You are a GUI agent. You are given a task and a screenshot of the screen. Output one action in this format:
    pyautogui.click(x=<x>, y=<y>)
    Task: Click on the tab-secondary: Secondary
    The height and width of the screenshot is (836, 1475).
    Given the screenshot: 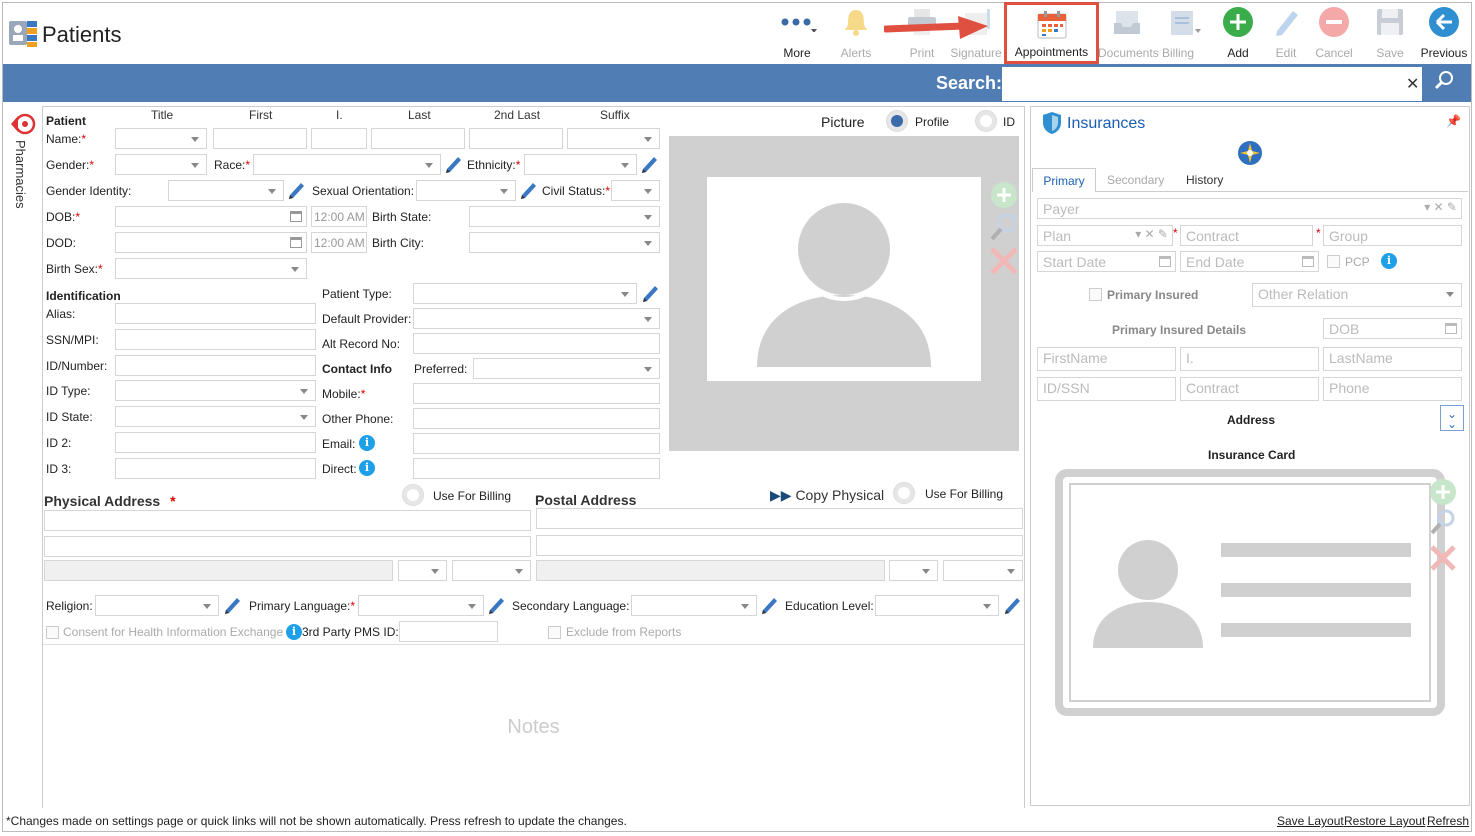 What is the action you would take?
    pyautogui.click(x=1135, y=180)
    